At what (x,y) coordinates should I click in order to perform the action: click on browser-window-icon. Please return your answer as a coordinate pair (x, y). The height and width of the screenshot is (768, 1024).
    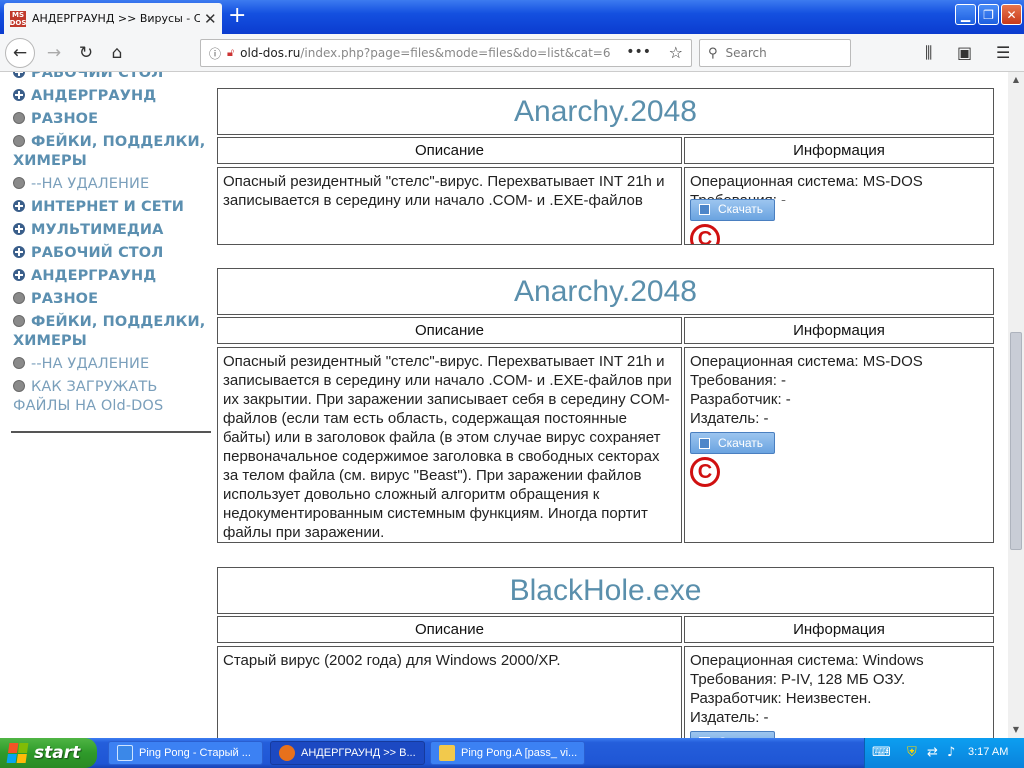
    Looking at the image, I should click on (125, 753).